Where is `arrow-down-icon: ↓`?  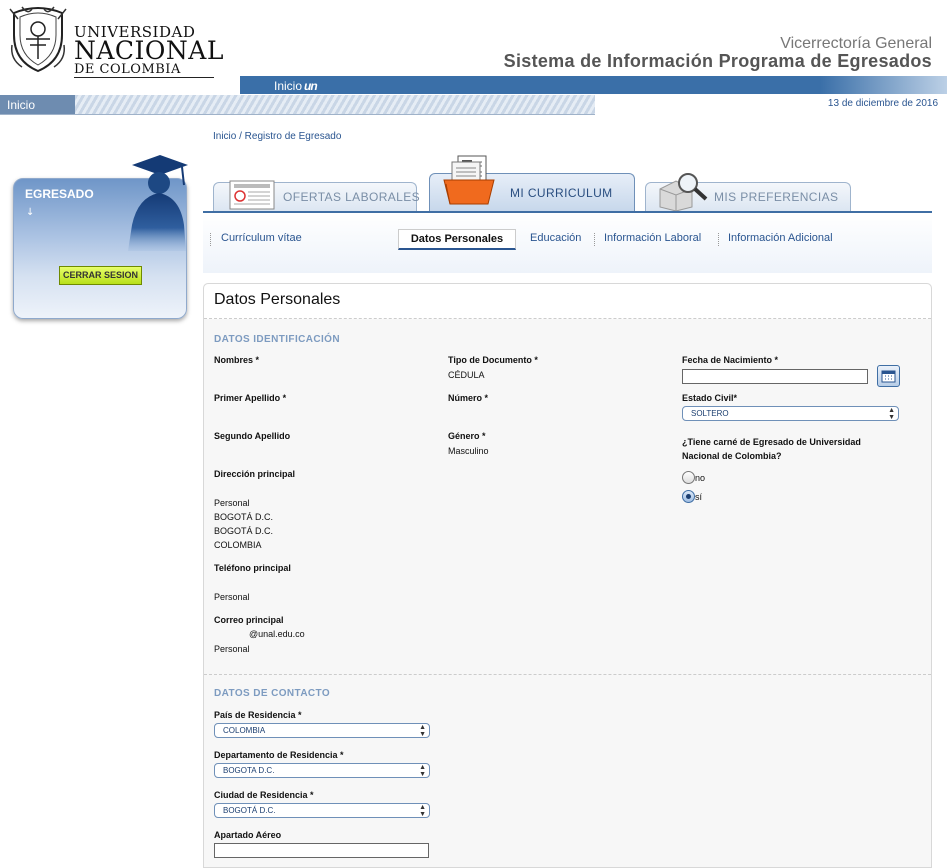
arrow-down-icon: ↓ is located at coordinates (30, 212).